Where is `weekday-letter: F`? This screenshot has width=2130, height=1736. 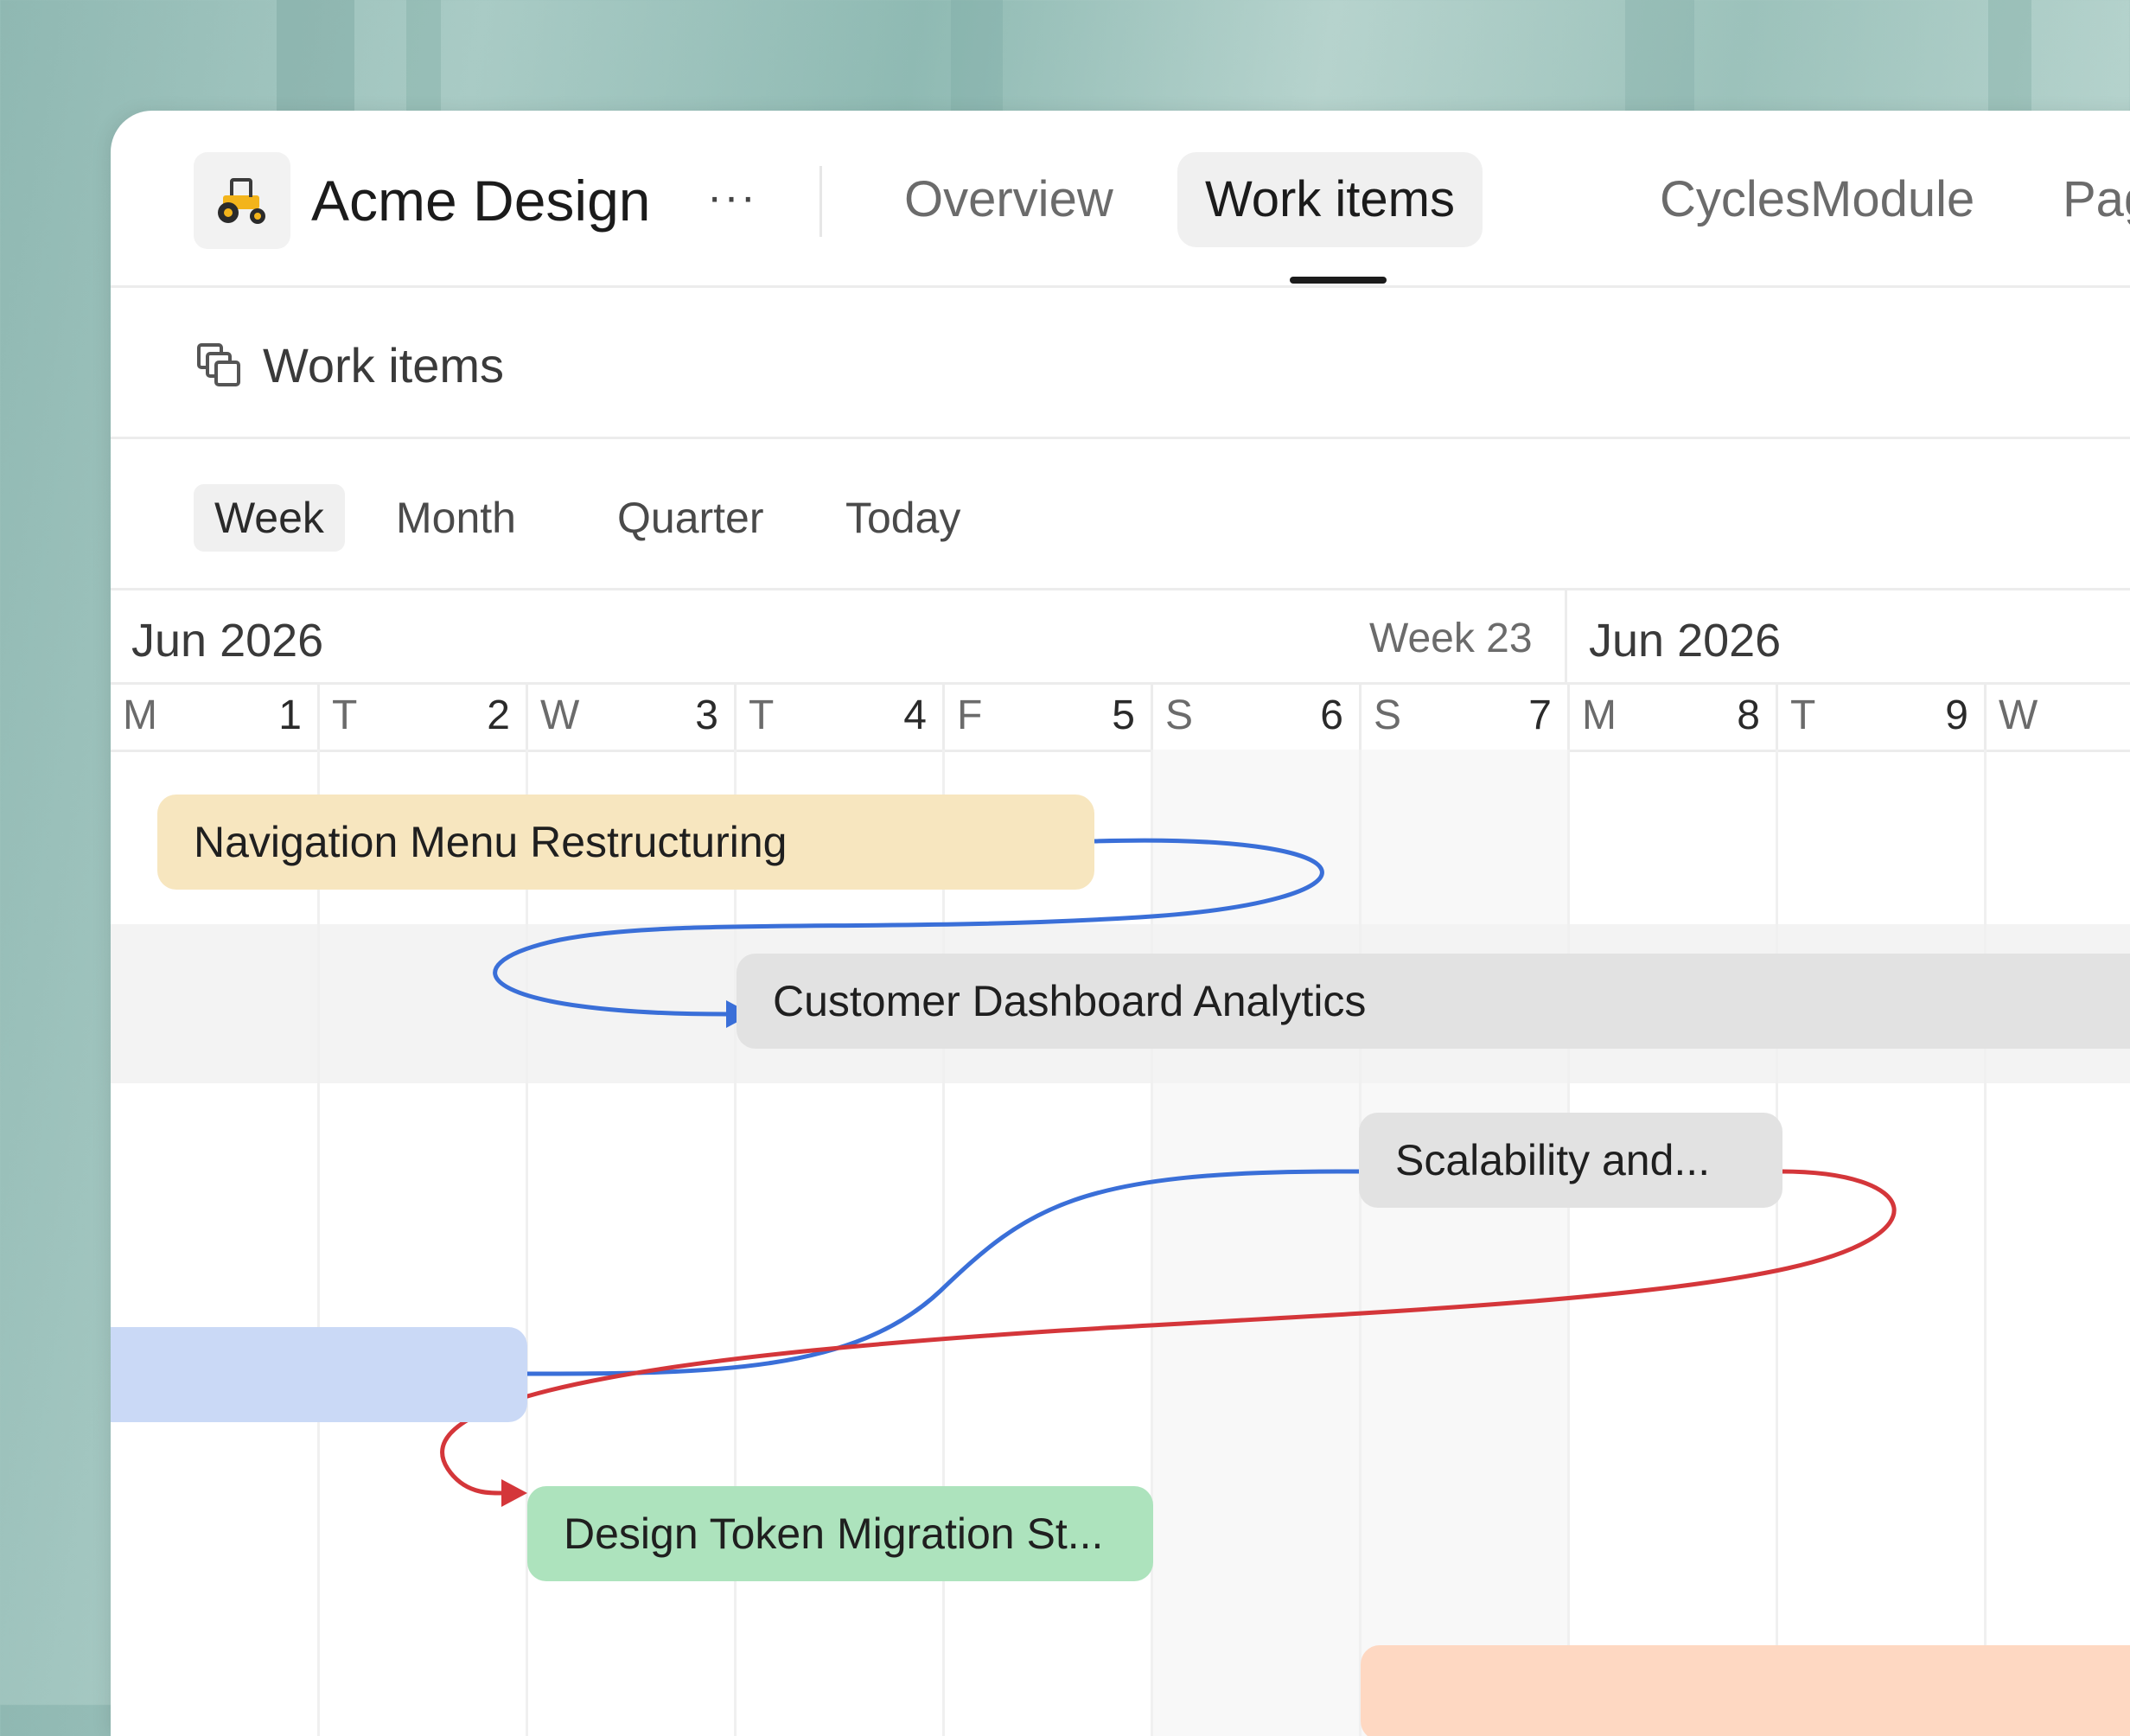
weekday-letter: F is located at coordinates (970, 715).